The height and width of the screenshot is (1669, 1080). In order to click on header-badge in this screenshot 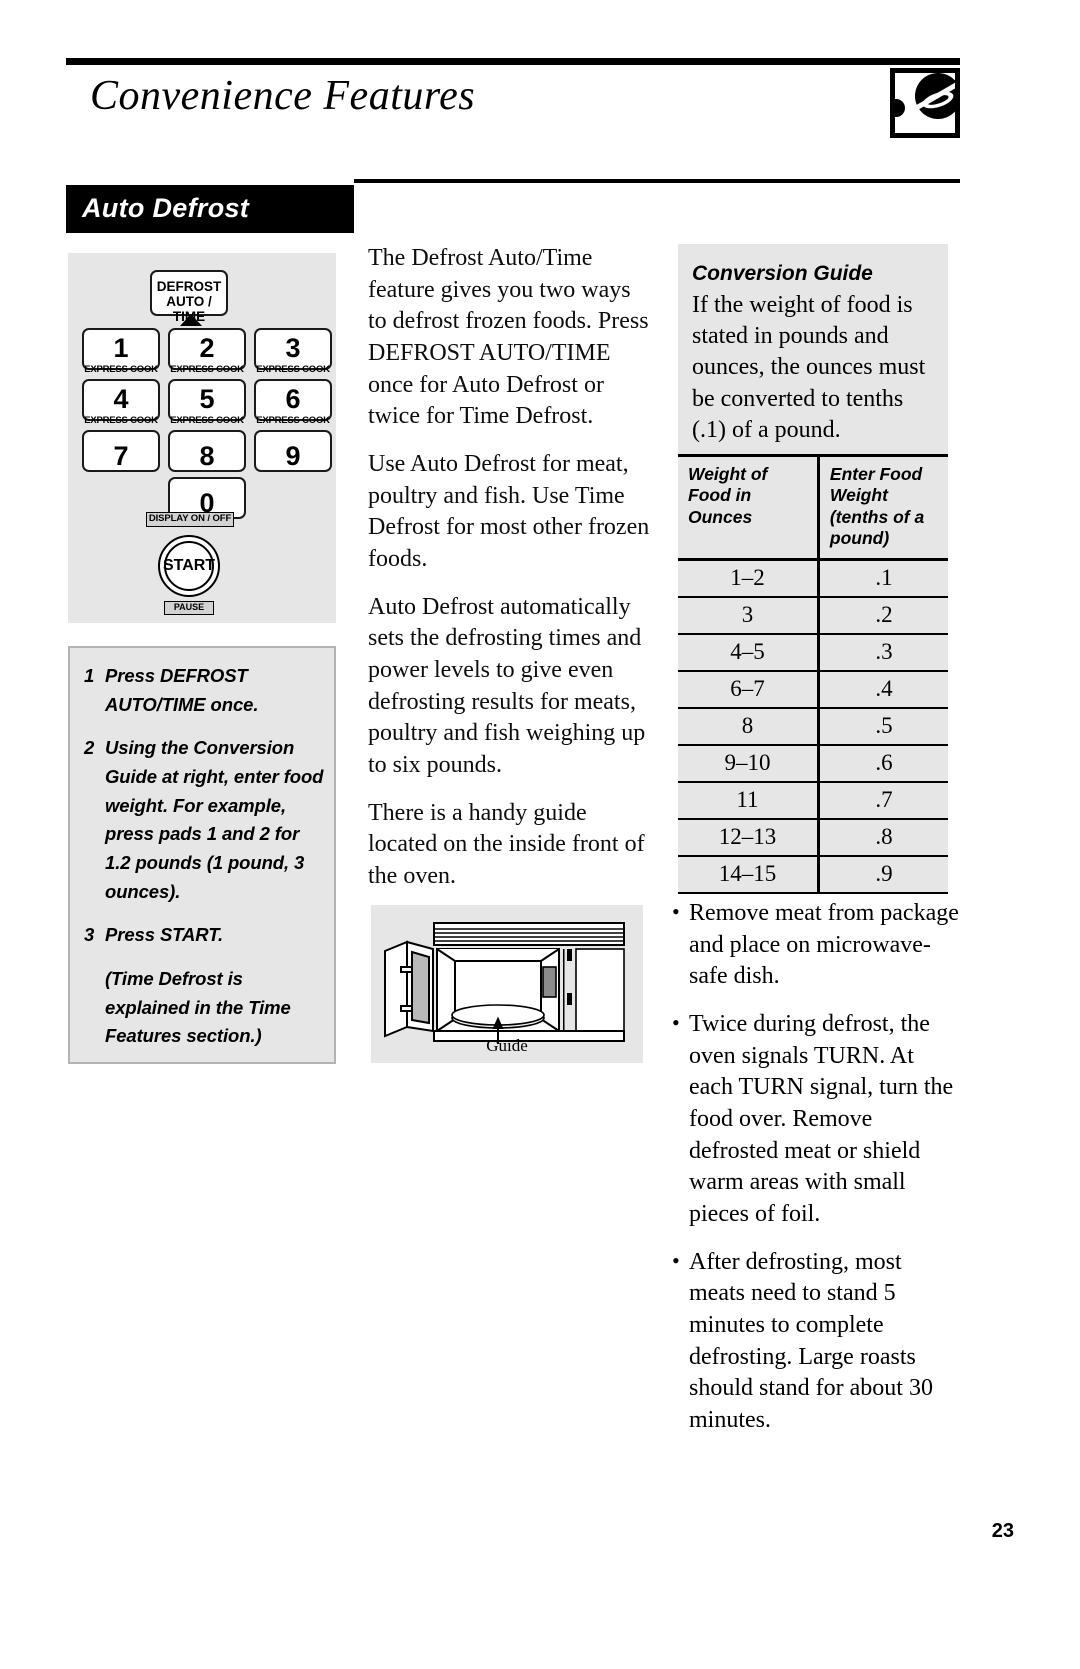, I will do `click(925, 103)`.